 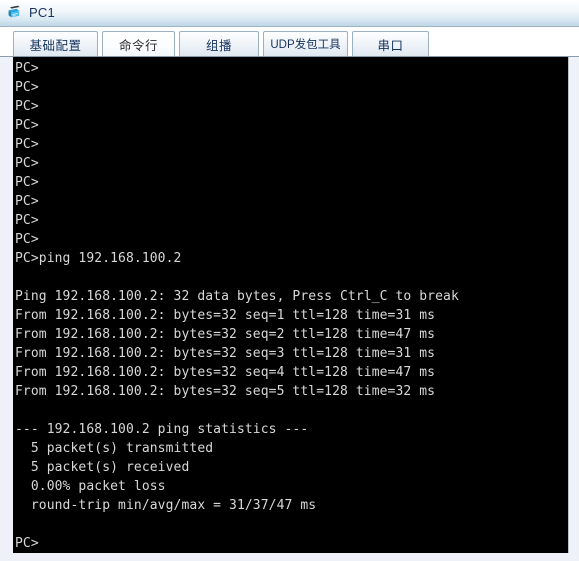 I want to click on pc-host-icon, so click(x=15, y=13).